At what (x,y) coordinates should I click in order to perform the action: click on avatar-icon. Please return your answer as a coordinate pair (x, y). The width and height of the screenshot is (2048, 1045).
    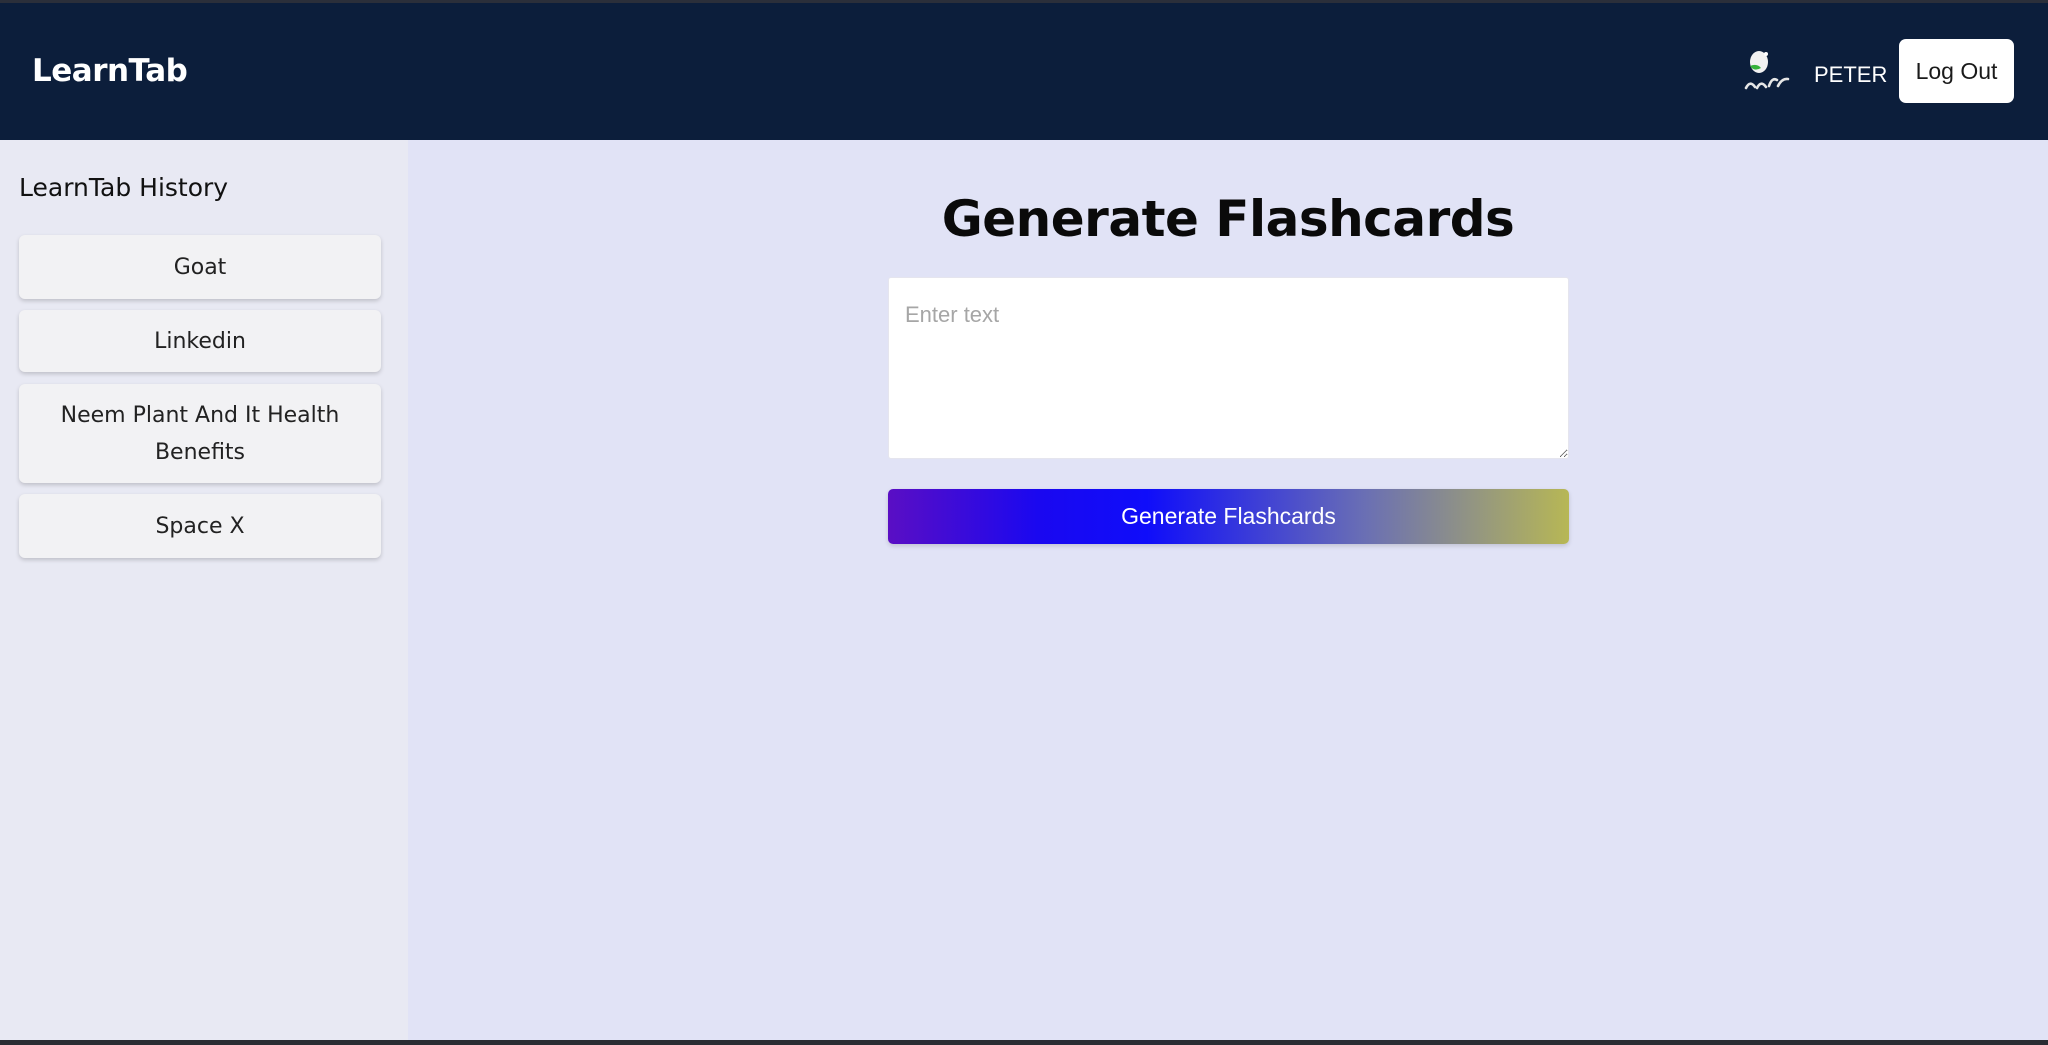
    Looking at the image, I should click on (1768, 73).